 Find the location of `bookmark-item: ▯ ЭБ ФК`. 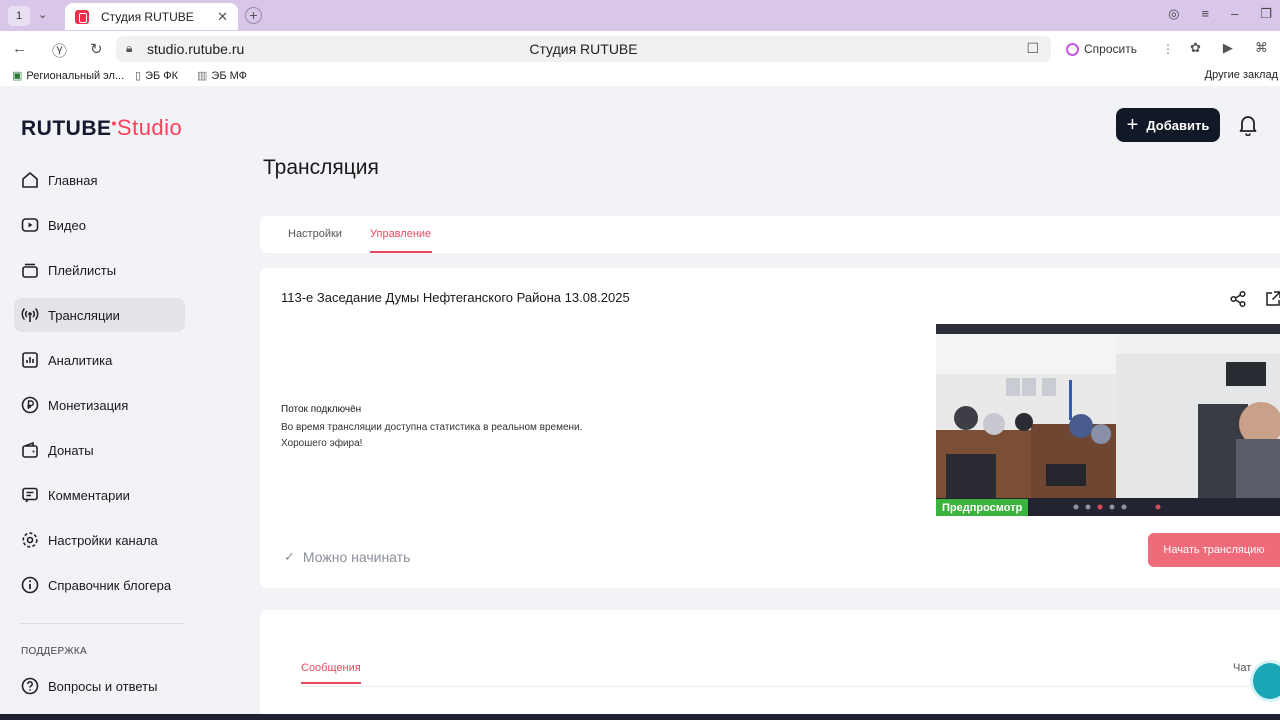

bookmark-item: ▯ ЭБ ФК is located at coordinates (157, 76).